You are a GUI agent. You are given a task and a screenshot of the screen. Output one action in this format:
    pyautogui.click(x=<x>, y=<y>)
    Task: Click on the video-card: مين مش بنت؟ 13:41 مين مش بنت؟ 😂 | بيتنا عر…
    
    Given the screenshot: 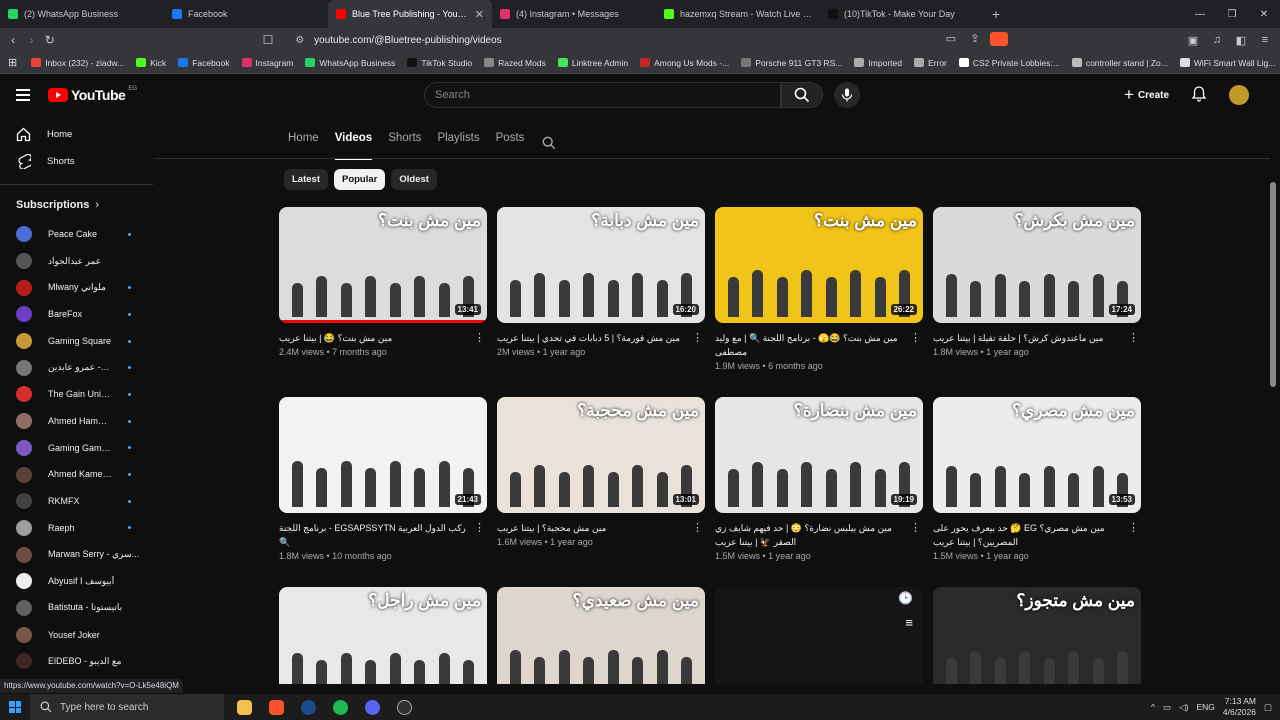 What is the action you would take?
    pyautogui.click(x=383, y=283)
    